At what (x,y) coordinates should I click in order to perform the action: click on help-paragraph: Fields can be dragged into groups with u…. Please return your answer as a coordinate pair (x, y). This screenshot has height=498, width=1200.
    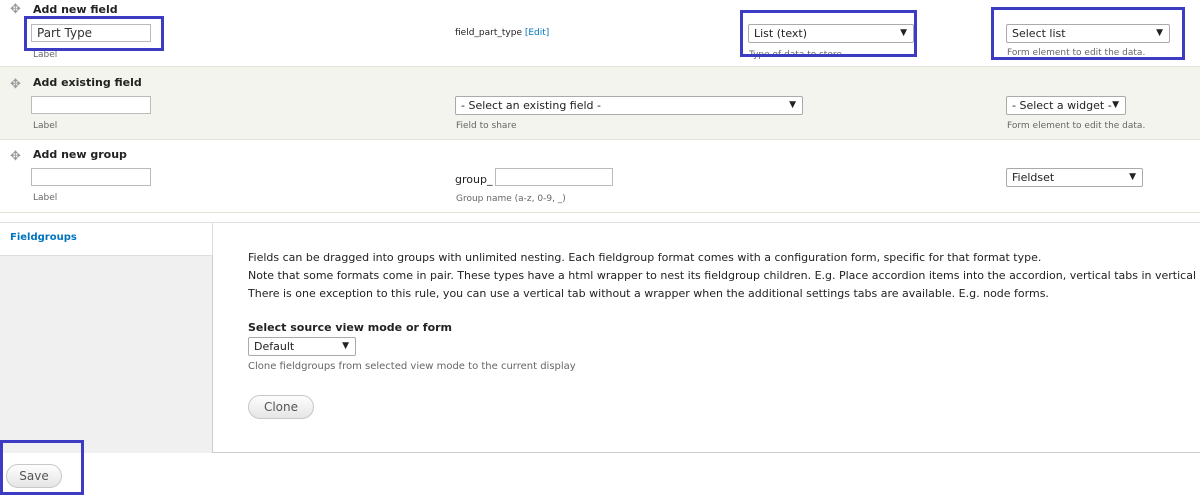
    Looking at the image, I should click on (645, 257).